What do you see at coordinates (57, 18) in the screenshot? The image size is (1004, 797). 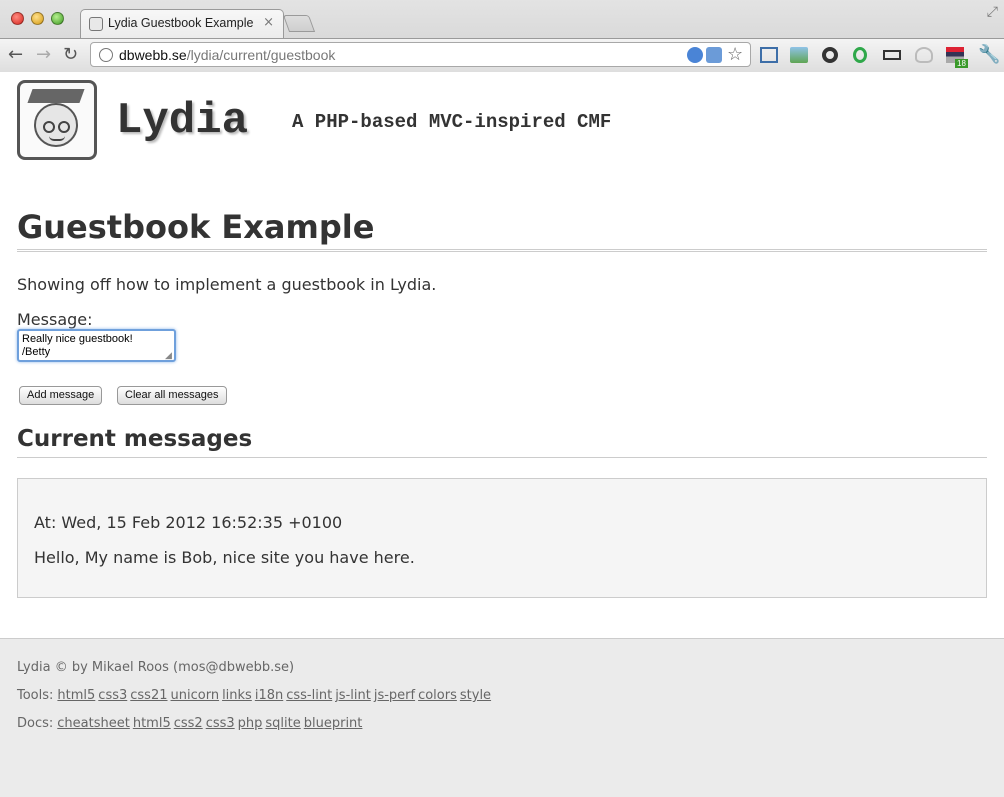 I see `window-maximize-button` at bounding box center [57, 18].